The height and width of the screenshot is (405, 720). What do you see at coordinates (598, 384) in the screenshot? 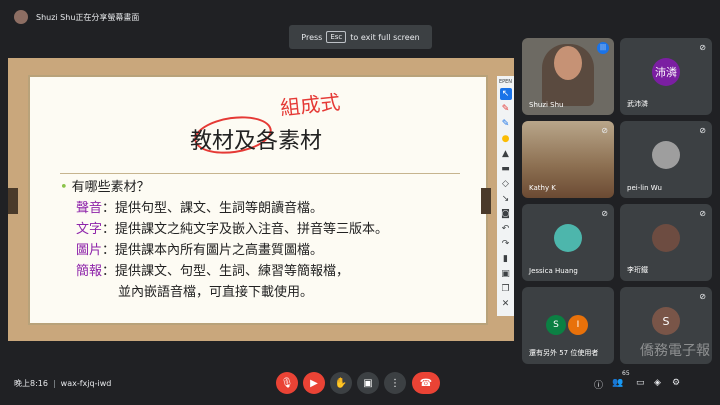
I see `info-icon: ⓘ` at bounding box center [598, 384].